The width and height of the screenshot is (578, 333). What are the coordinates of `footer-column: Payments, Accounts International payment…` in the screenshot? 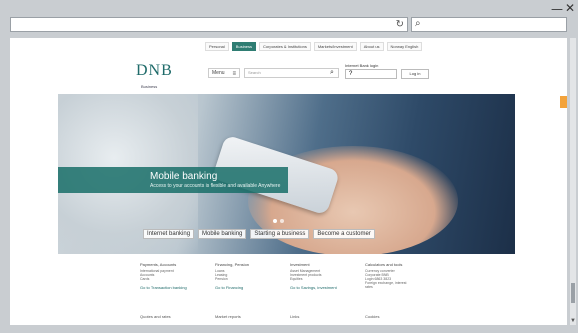 It's located at (176, 276).